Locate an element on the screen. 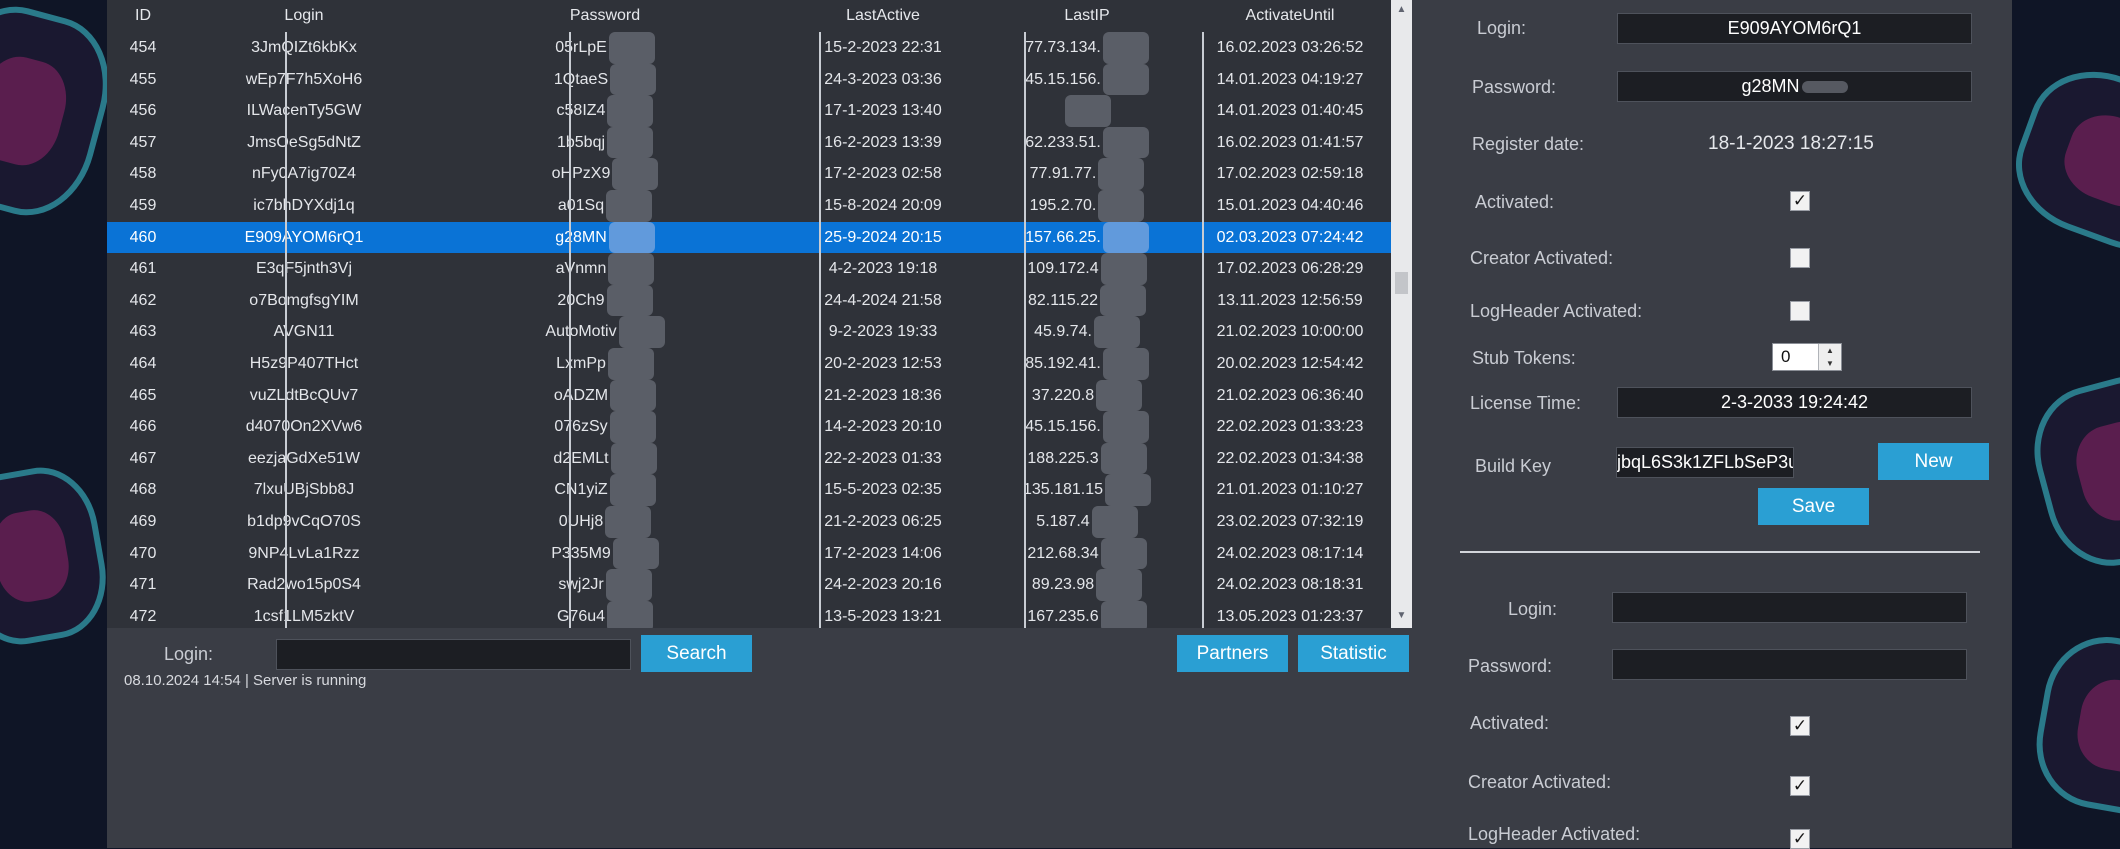  cell-login: o7BomgfsgYIM is located at coordinates (304, 301).